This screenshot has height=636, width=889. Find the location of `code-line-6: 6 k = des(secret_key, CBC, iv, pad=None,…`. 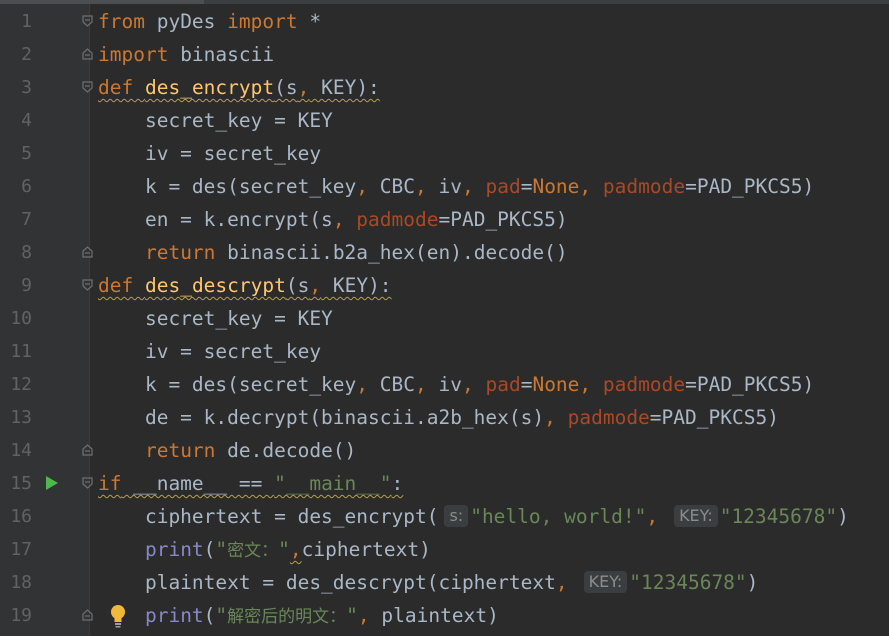

code-line-6: 6 k = des(secret_key, CBC, iv, pad=None,… is located at coordinates (444, 186).